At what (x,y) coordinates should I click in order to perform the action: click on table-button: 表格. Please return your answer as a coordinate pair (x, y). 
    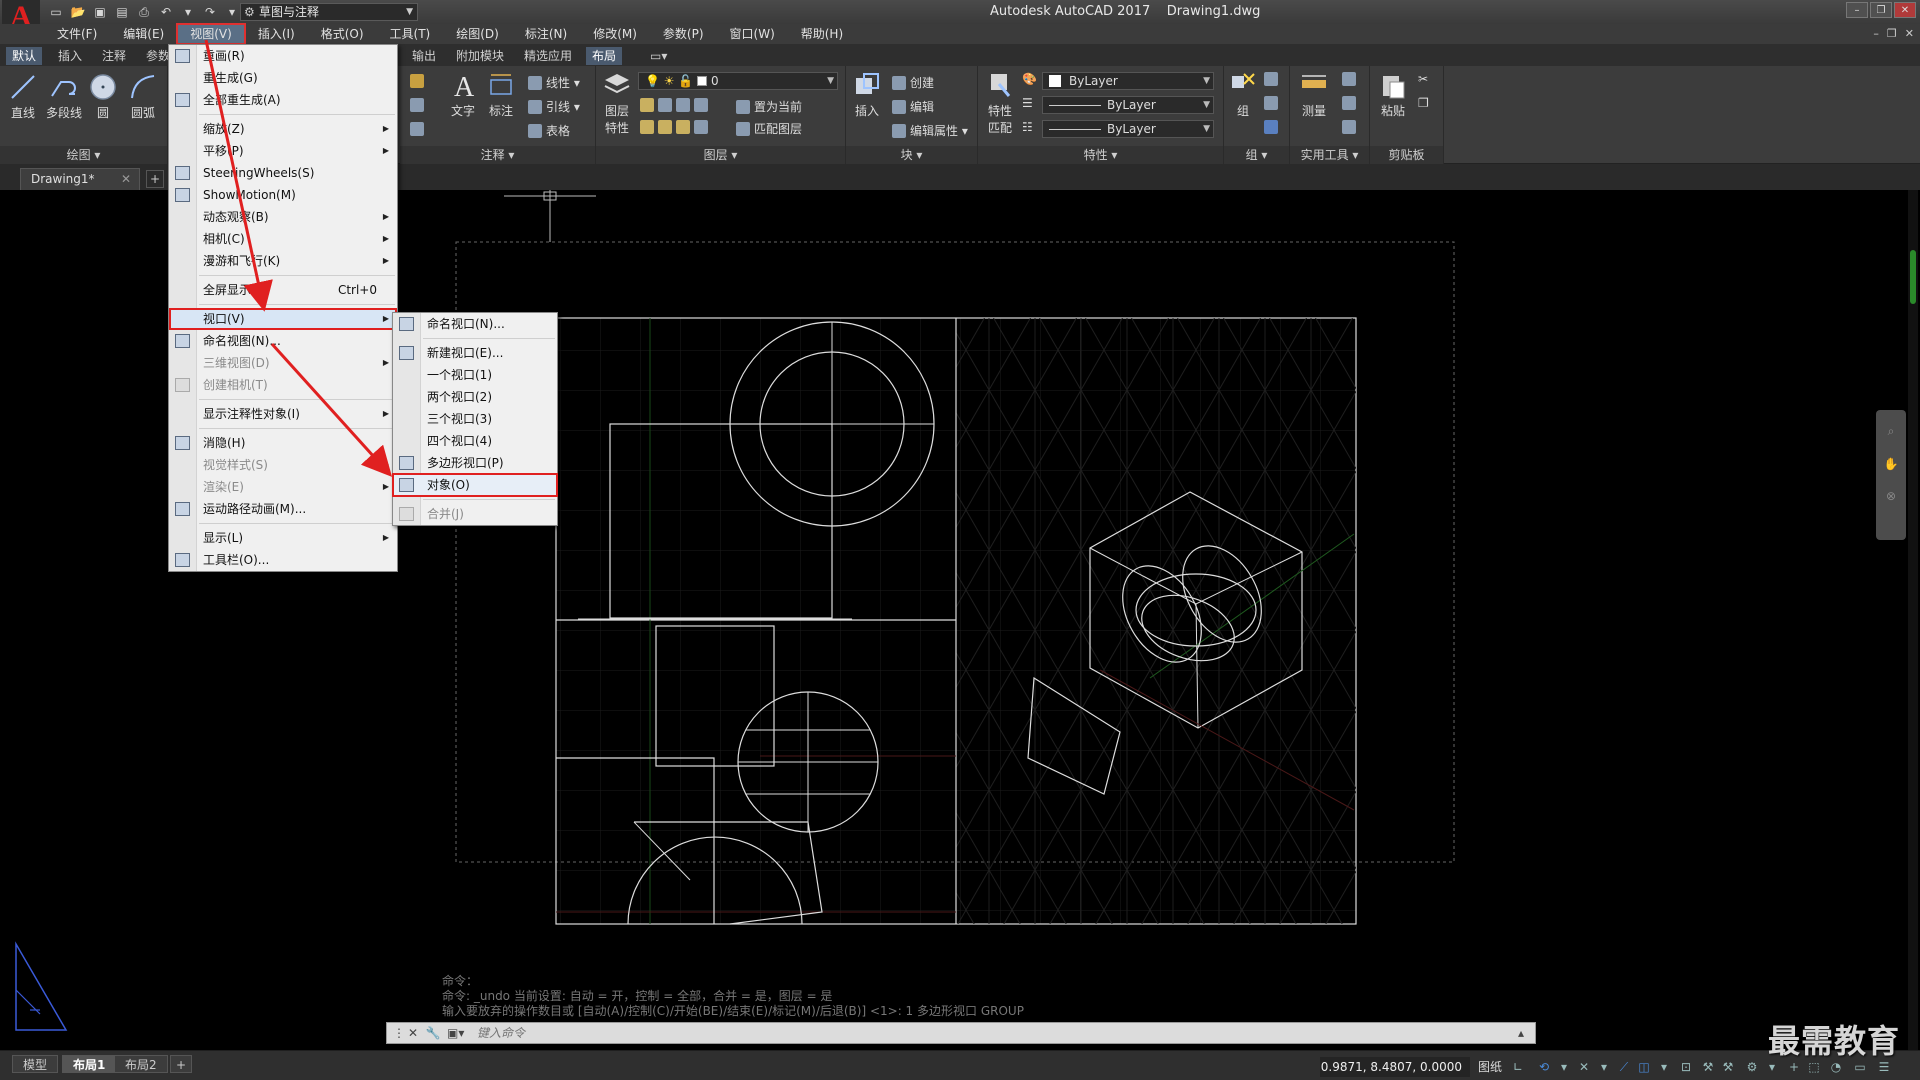
    Looking at the image, I should click on (549, 130).